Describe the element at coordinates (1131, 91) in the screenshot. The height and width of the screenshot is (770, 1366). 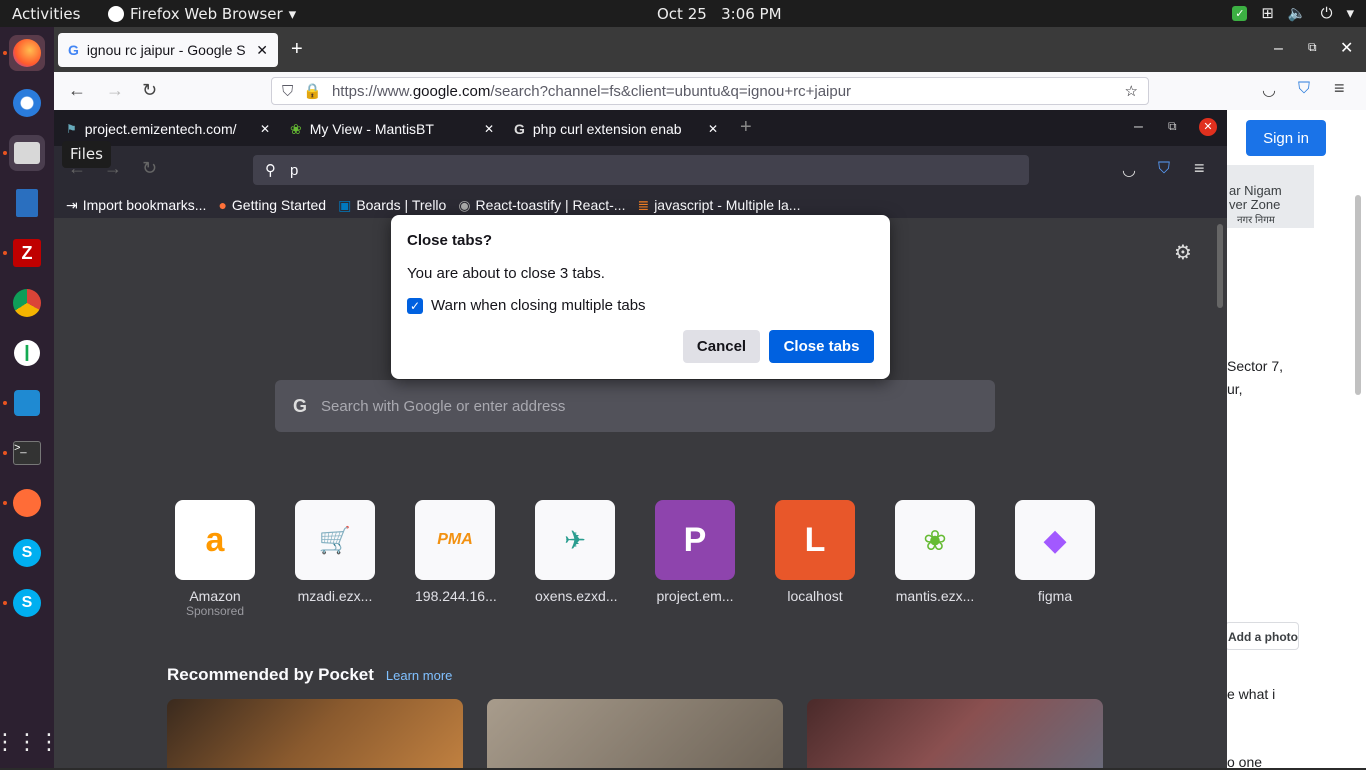
I see `star-icon: ☆` at that location.